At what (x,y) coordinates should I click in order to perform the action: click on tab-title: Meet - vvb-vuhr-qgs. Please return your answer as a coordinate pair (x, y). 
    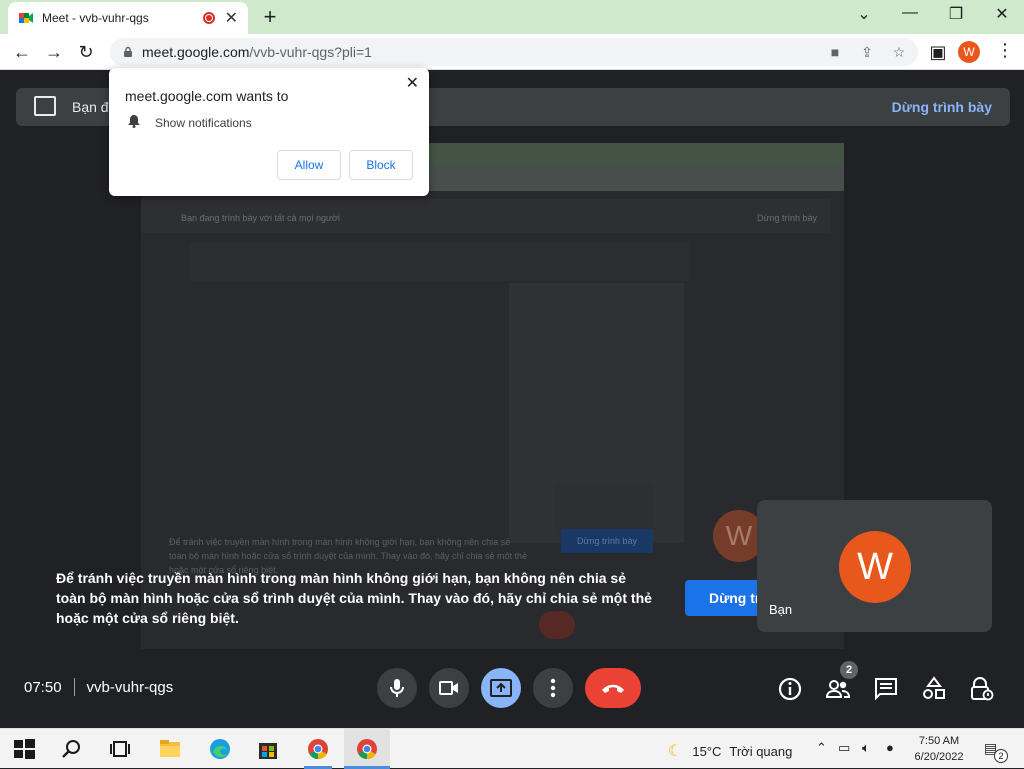
    Looking at the image, I should click on (95, 18).